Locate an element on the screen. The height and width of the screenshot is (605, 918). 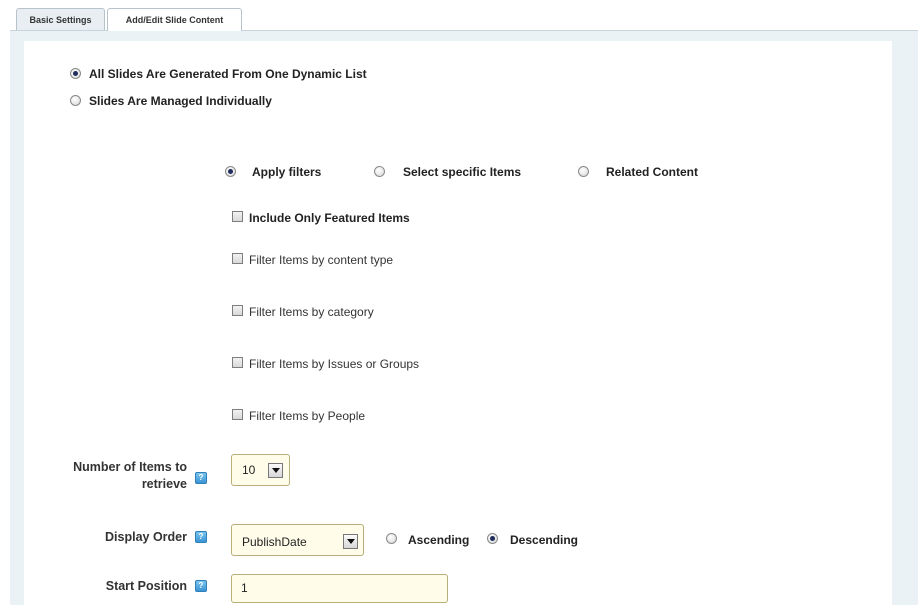
related-content-label: Related Content is located at coordinates (652, 172).